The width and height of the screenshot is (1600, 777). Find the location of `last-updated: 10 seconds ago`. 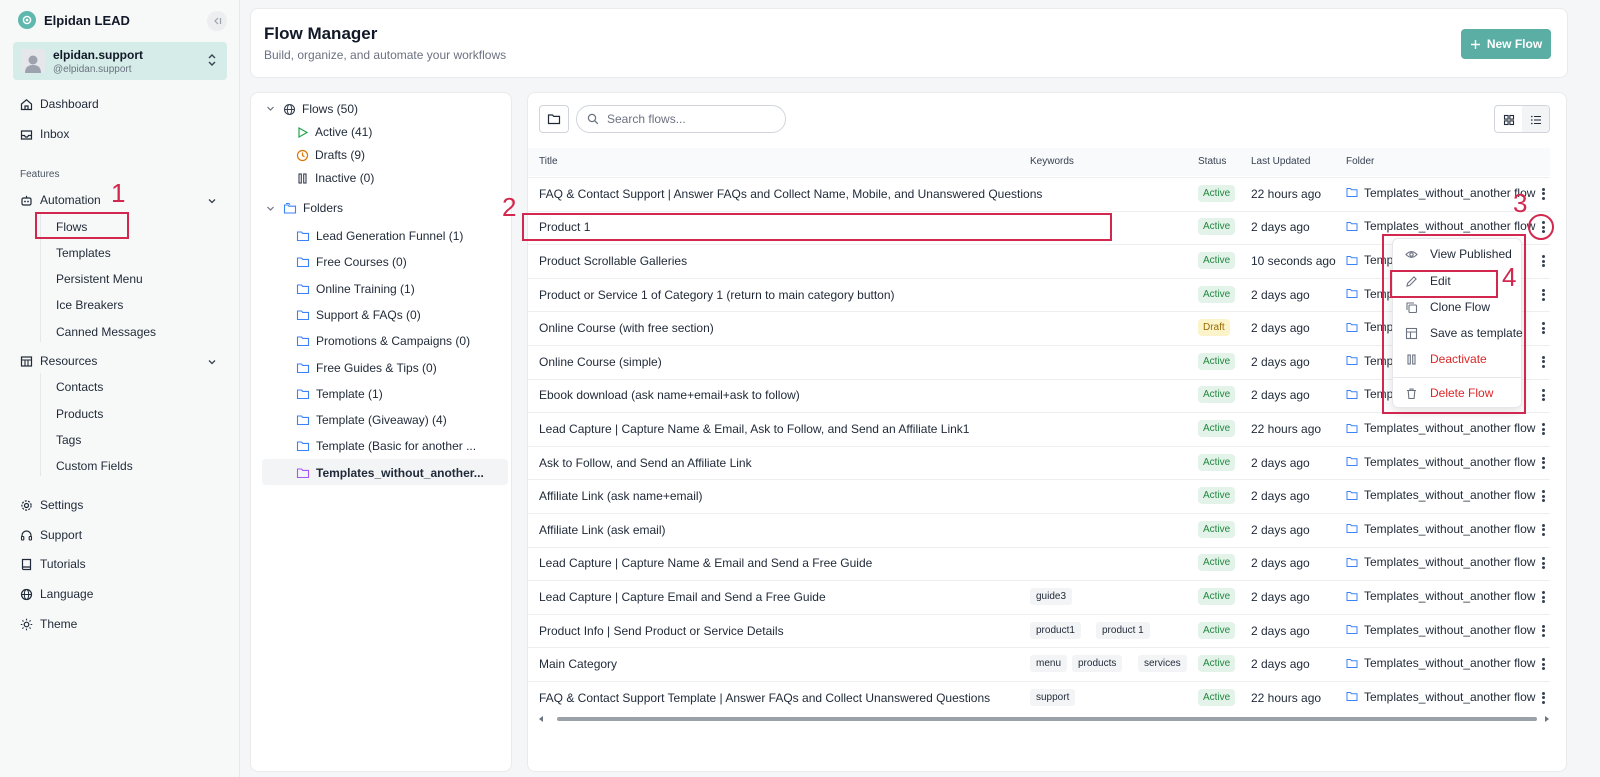

last-updated: 10 seconds ago is located at coordinates (1293, 261).